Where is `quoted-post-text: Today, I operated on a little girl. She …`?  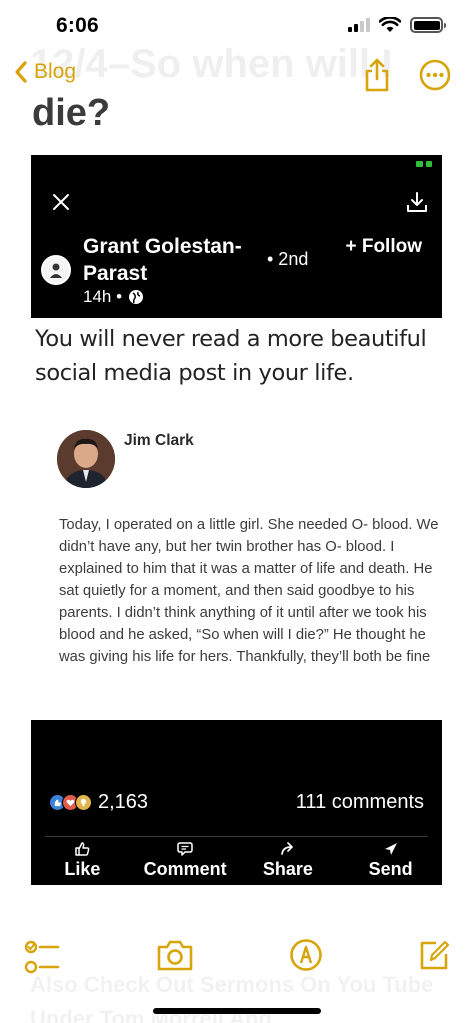
quoted-post-text: Today, I operated on a little girl. She … is located at coordinates (249, 591).